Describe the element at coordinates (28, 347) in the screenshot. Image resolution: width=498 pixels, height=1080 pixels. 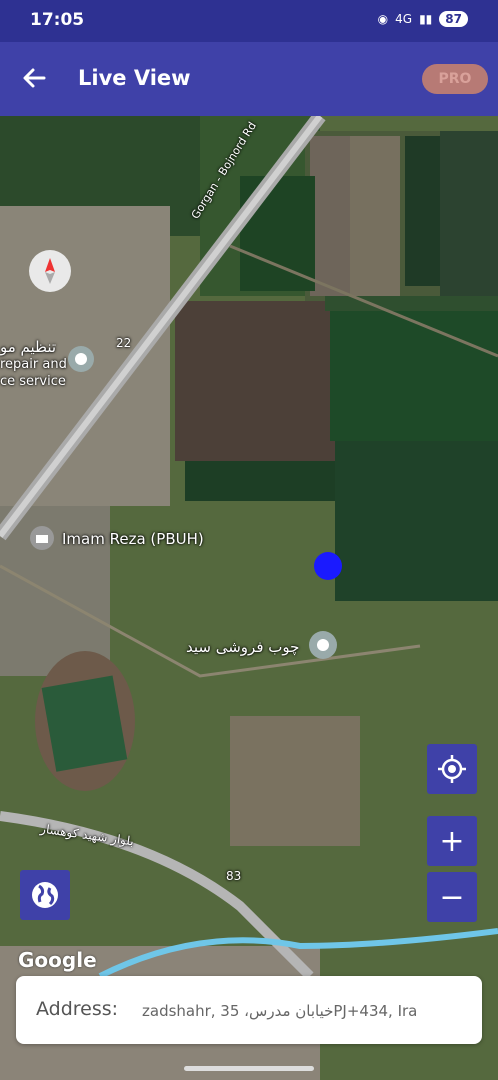
I see `poi-repair-name: تنظیم مو` at that location.